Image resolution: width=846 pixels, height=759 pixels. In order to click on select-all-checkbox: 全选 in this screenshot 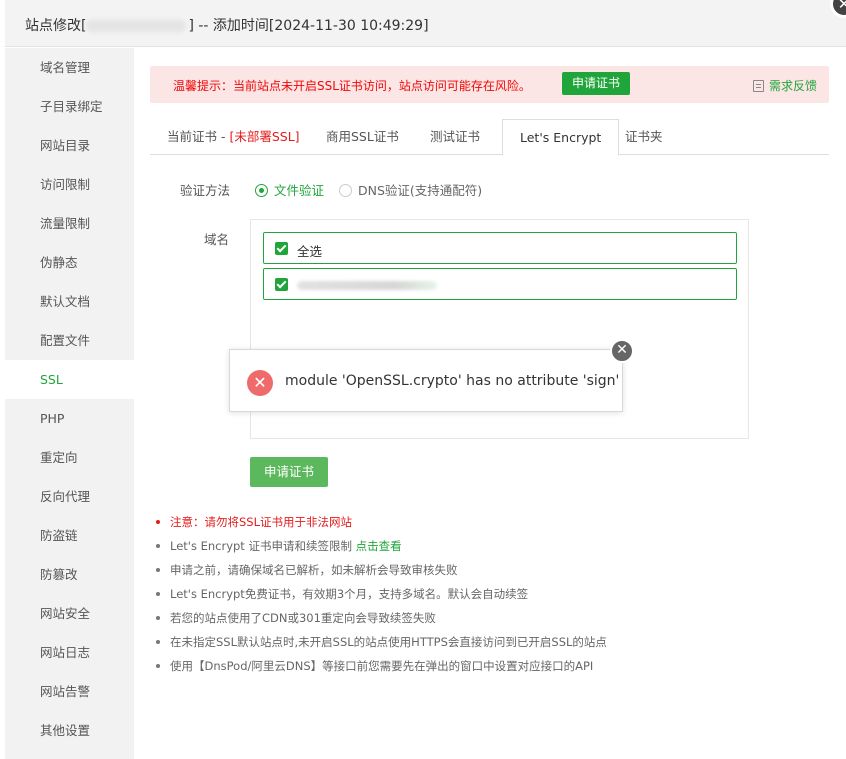, I will do `click(500, 248)`.